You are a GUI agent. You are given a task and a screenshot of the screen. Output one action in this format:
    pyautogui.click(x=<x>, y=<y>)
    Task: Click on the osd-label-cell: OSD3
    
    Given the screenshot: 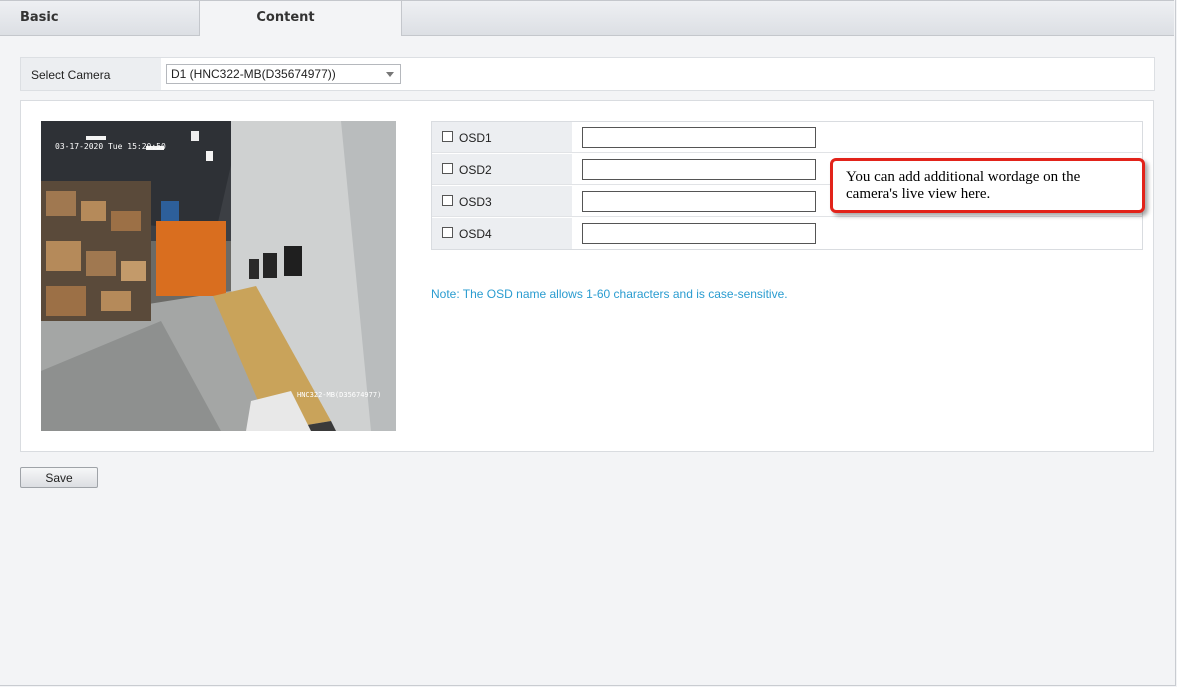 What is the action you would take?
    pyautogui.click(x=502, y=201)
    